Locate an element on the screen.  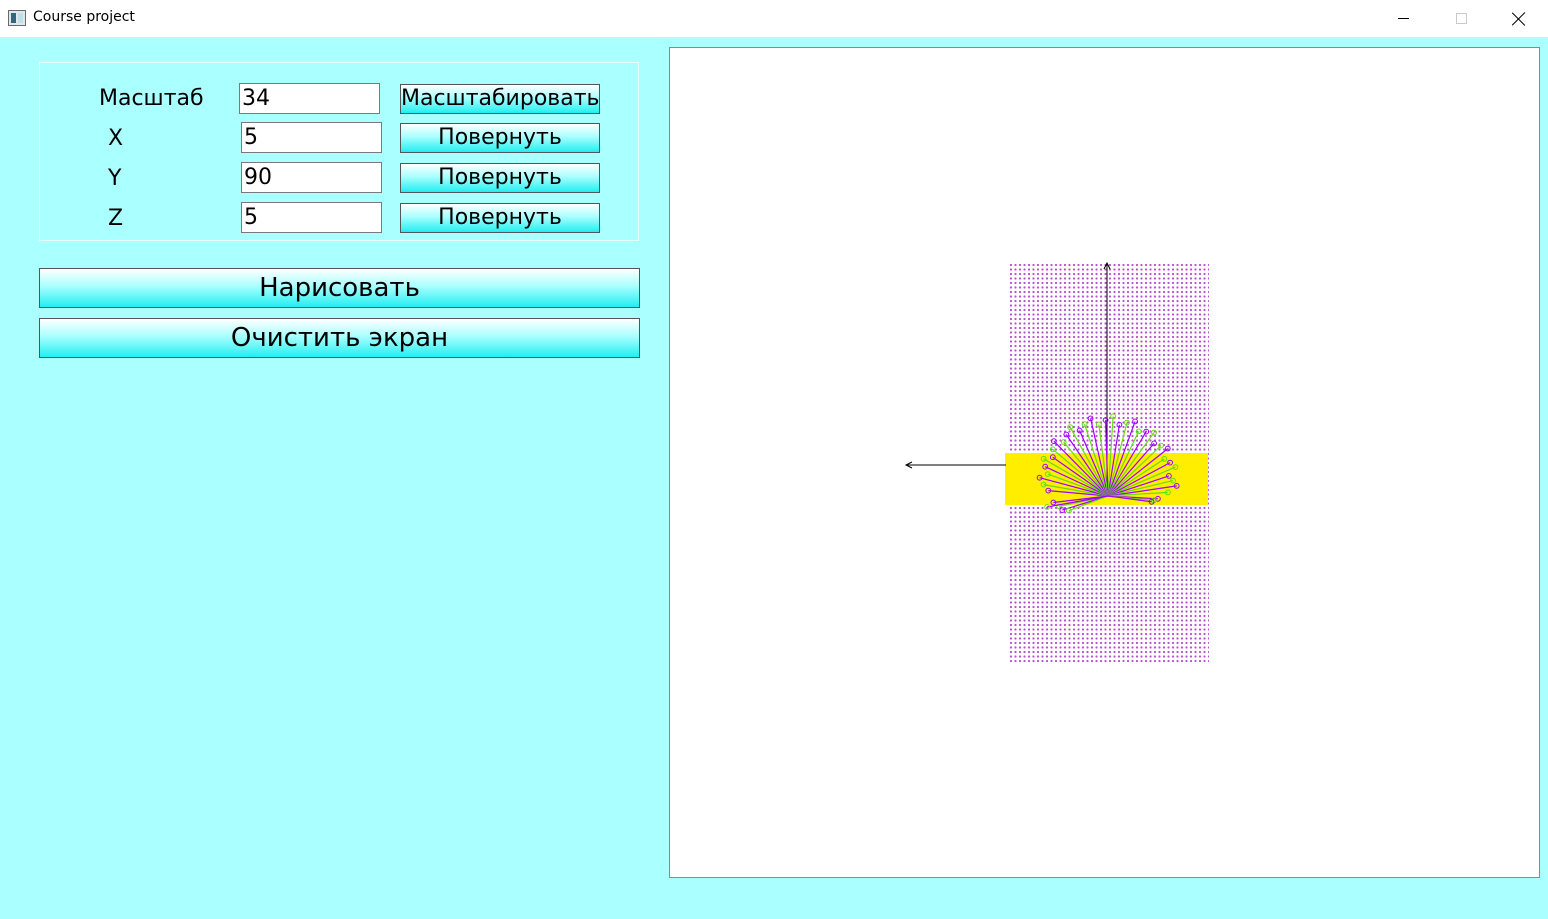
minimize-icon is located at coordinates (1403, 18).